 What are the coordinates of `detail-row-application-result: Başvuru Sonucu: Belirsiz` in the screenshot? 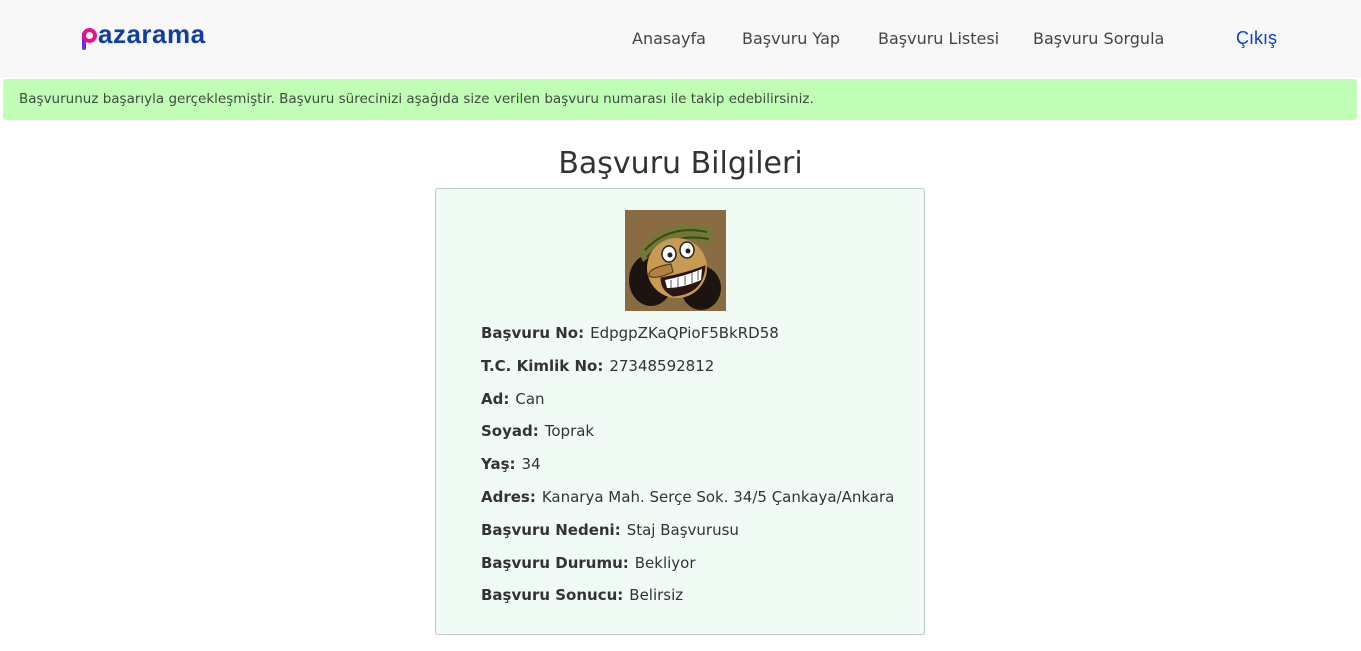 It's located at (582, 595).